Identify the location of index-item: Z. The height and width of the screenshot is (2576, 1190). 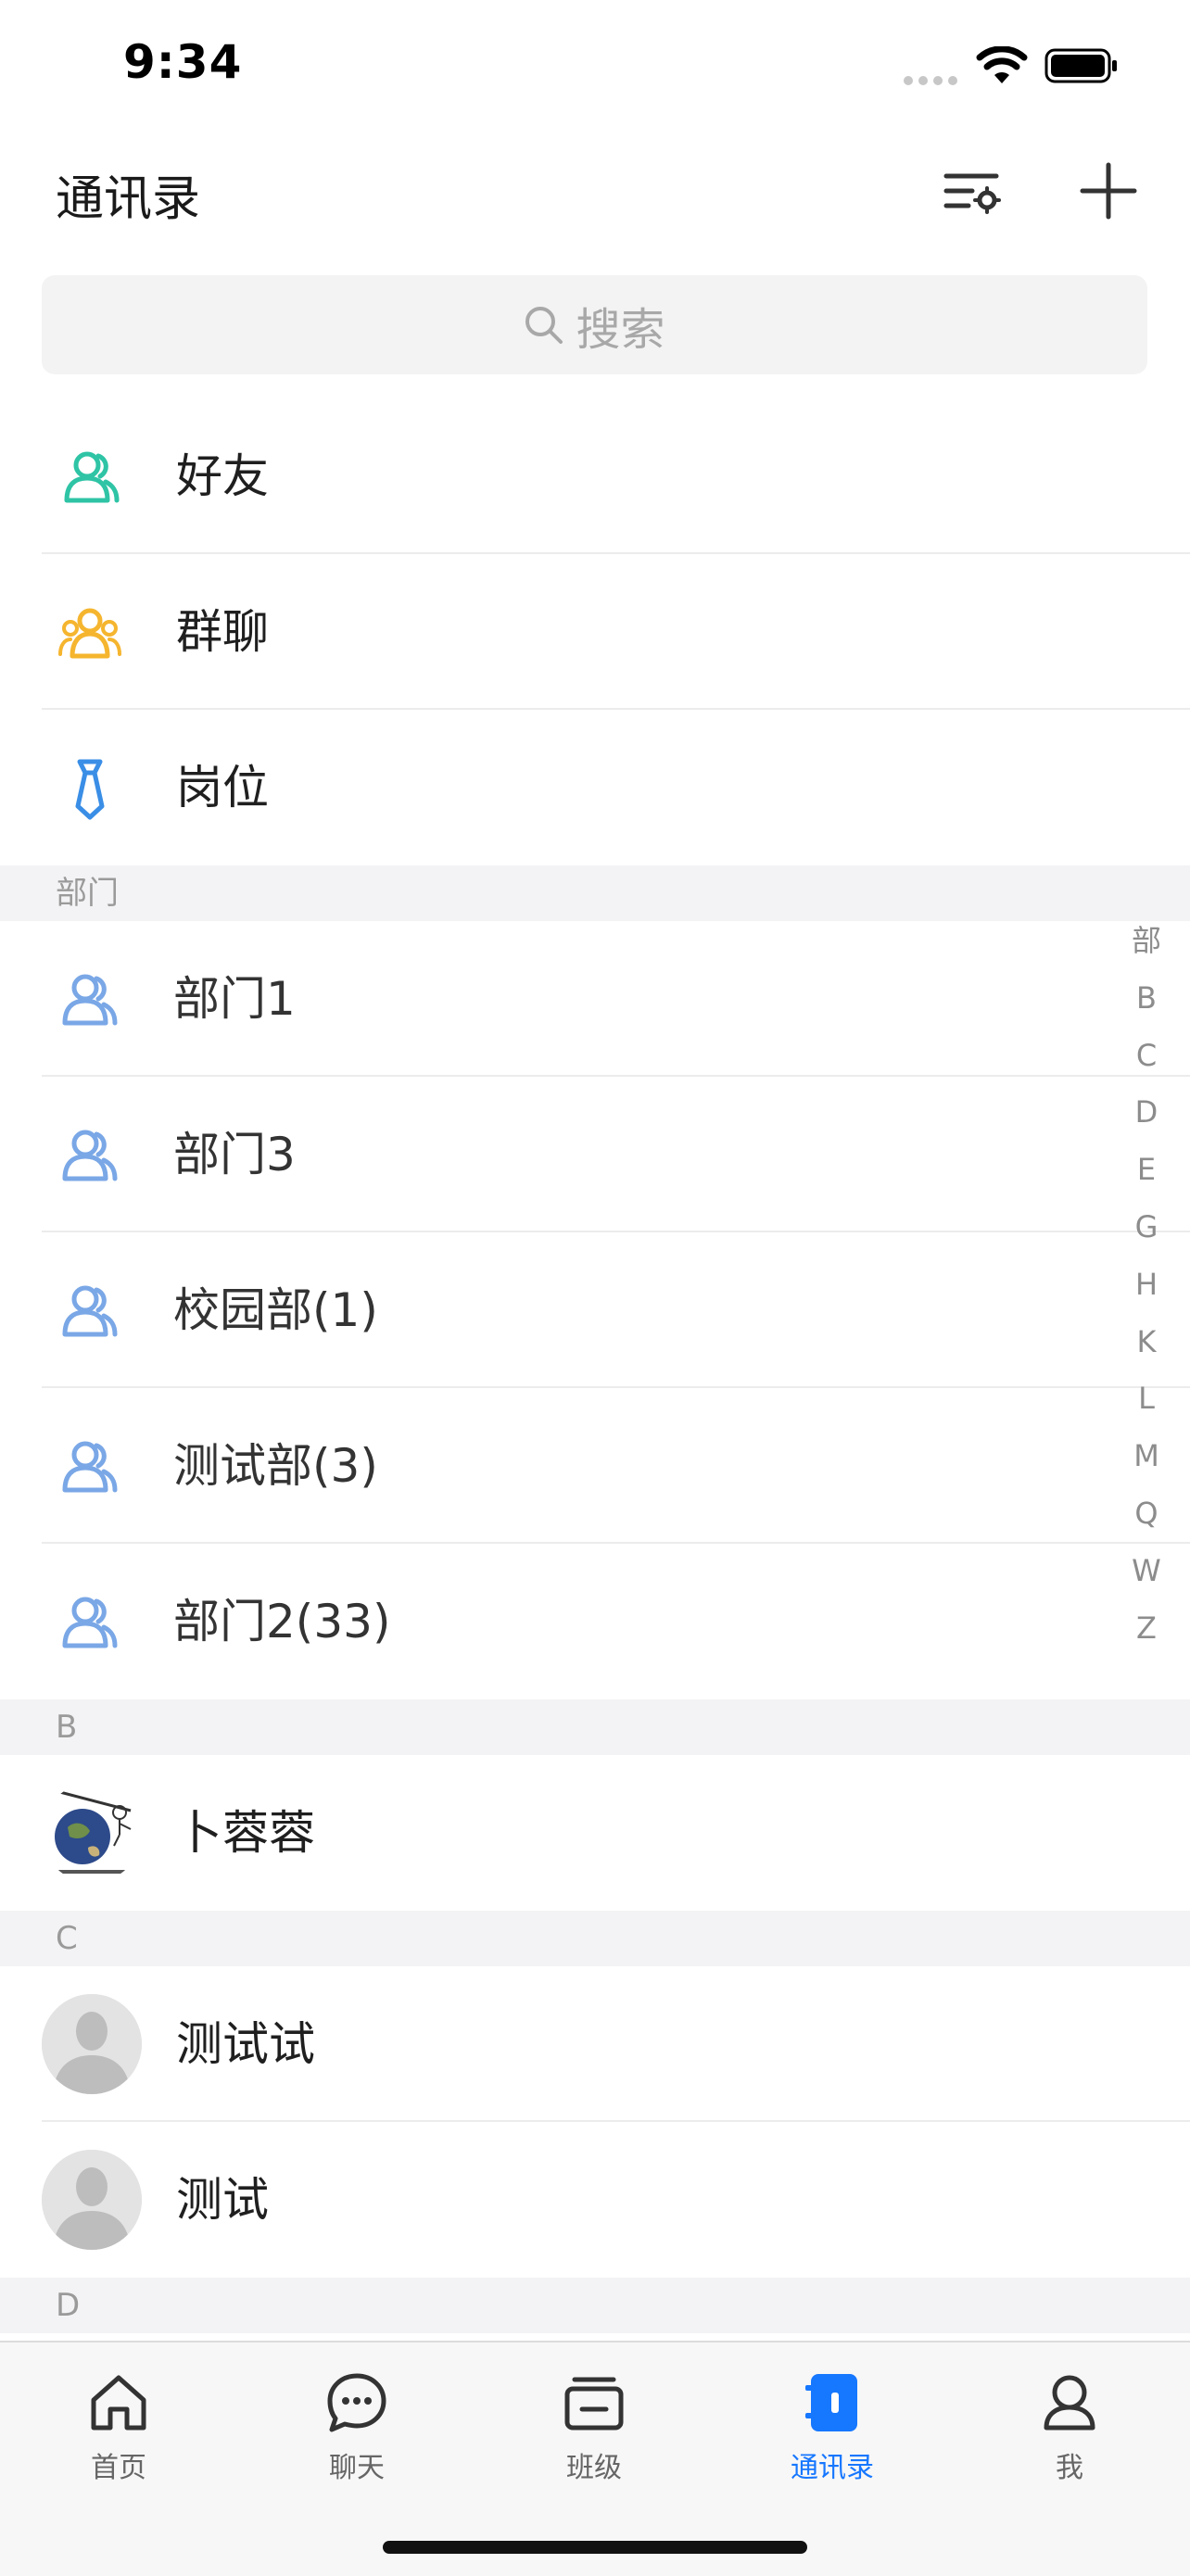
(1146, 1629).